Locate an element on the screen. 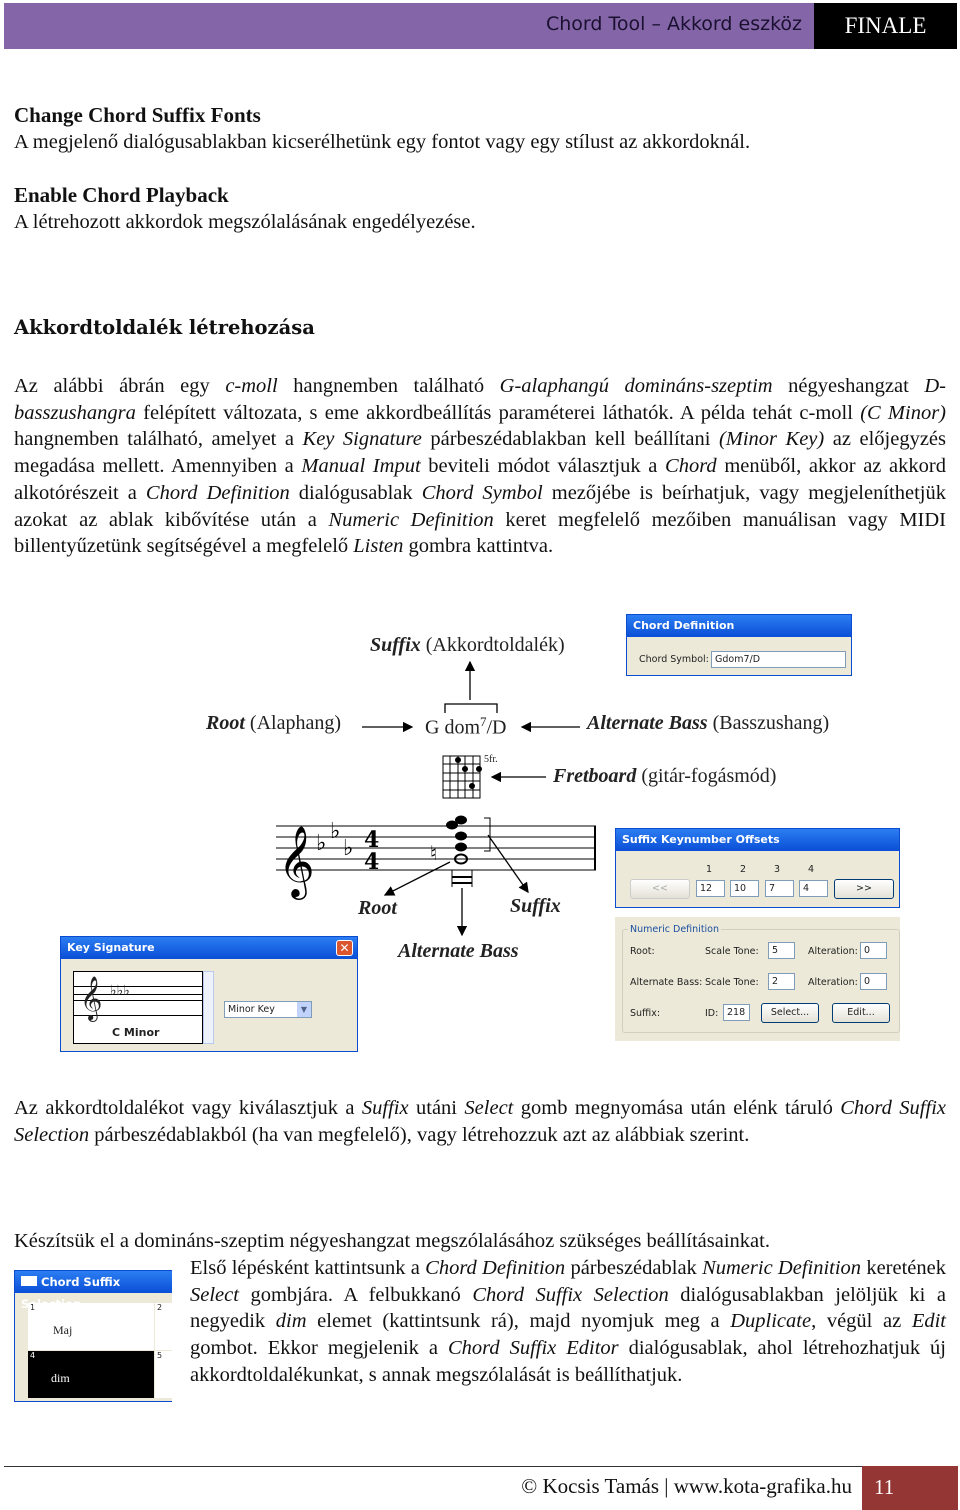 The height and width of the screenshot is (1510, 960). root-label: Root: is located at coordinates (642, 951).